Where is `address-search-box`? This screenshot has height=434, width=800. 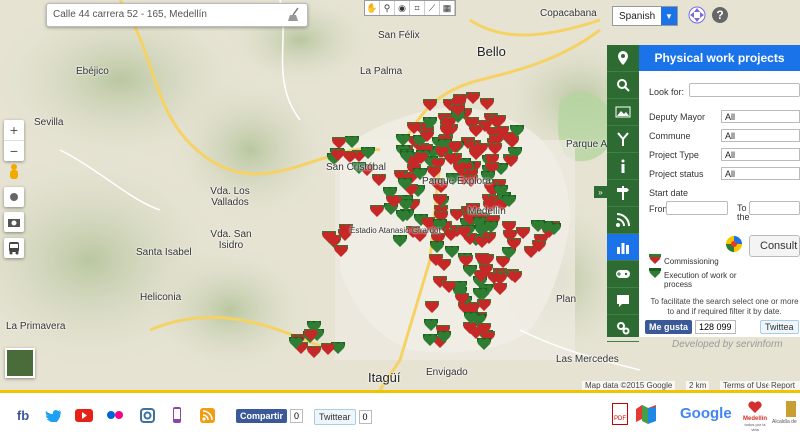
address-search-box is located at coordinates (177, 15).